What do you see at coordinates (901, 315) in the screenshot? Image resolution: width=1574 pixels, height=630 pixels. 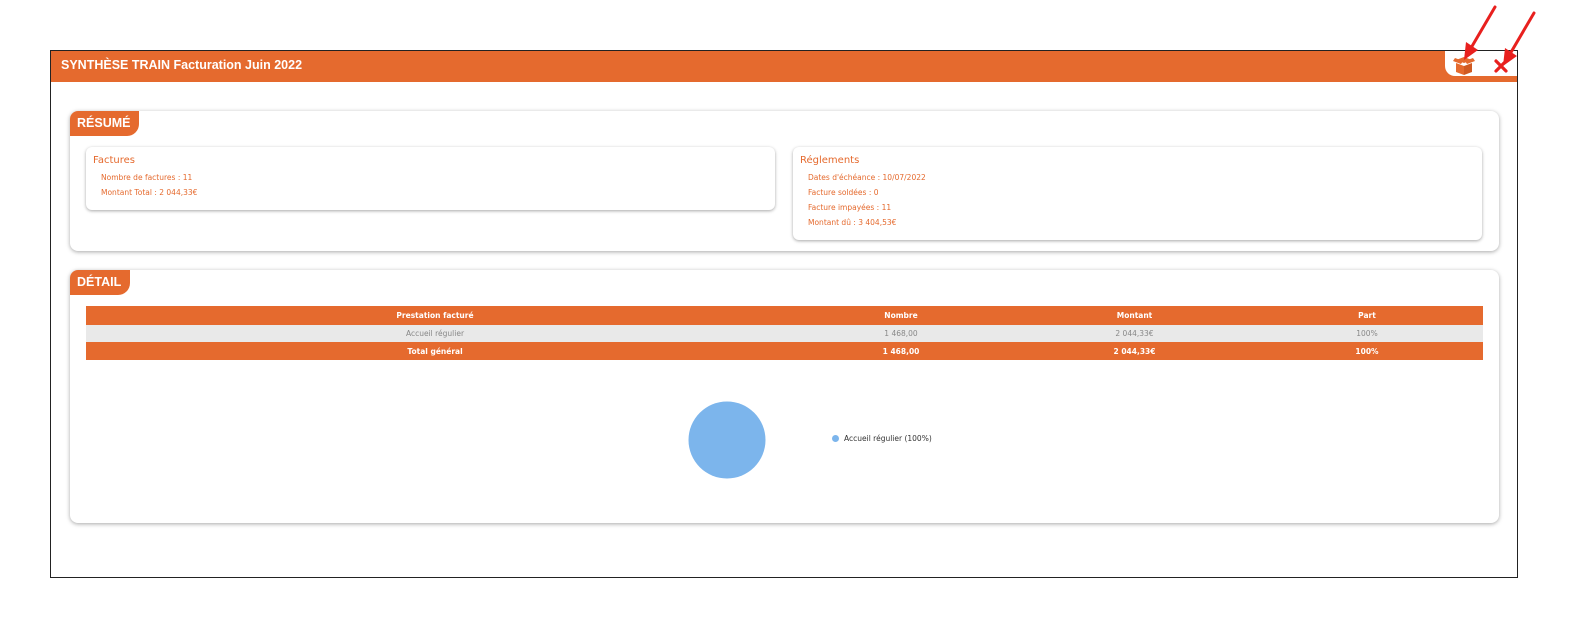 I see `header-nombre: Nombre` at bounding box center [901, 315].